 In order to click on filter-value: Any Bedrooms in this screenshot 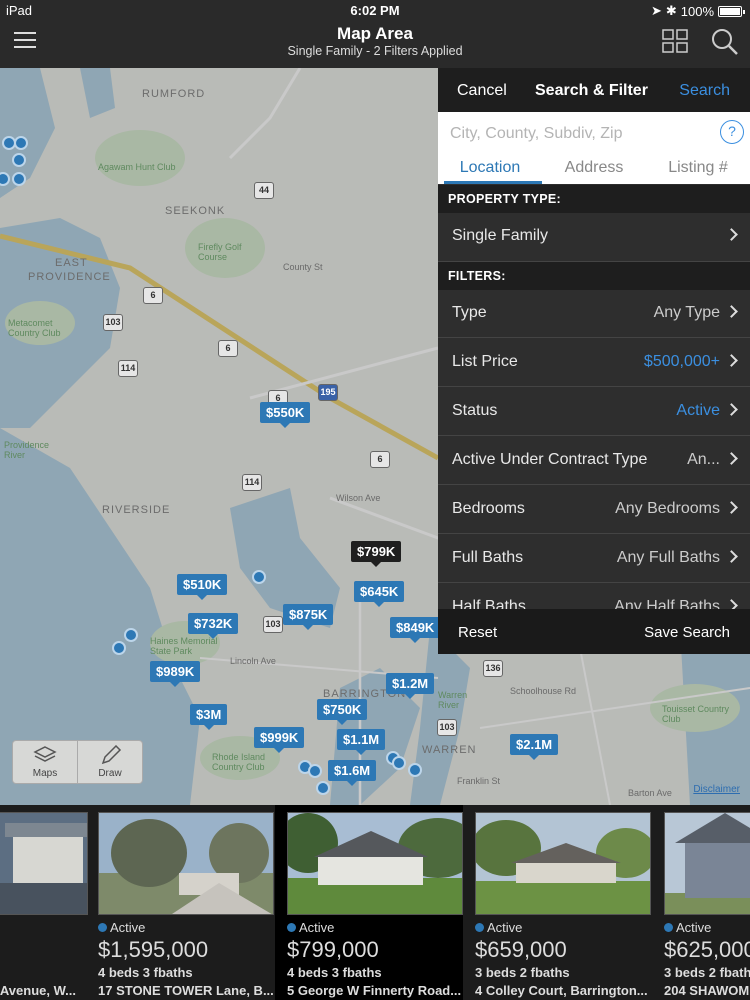, I will do `click(667, 508)`.